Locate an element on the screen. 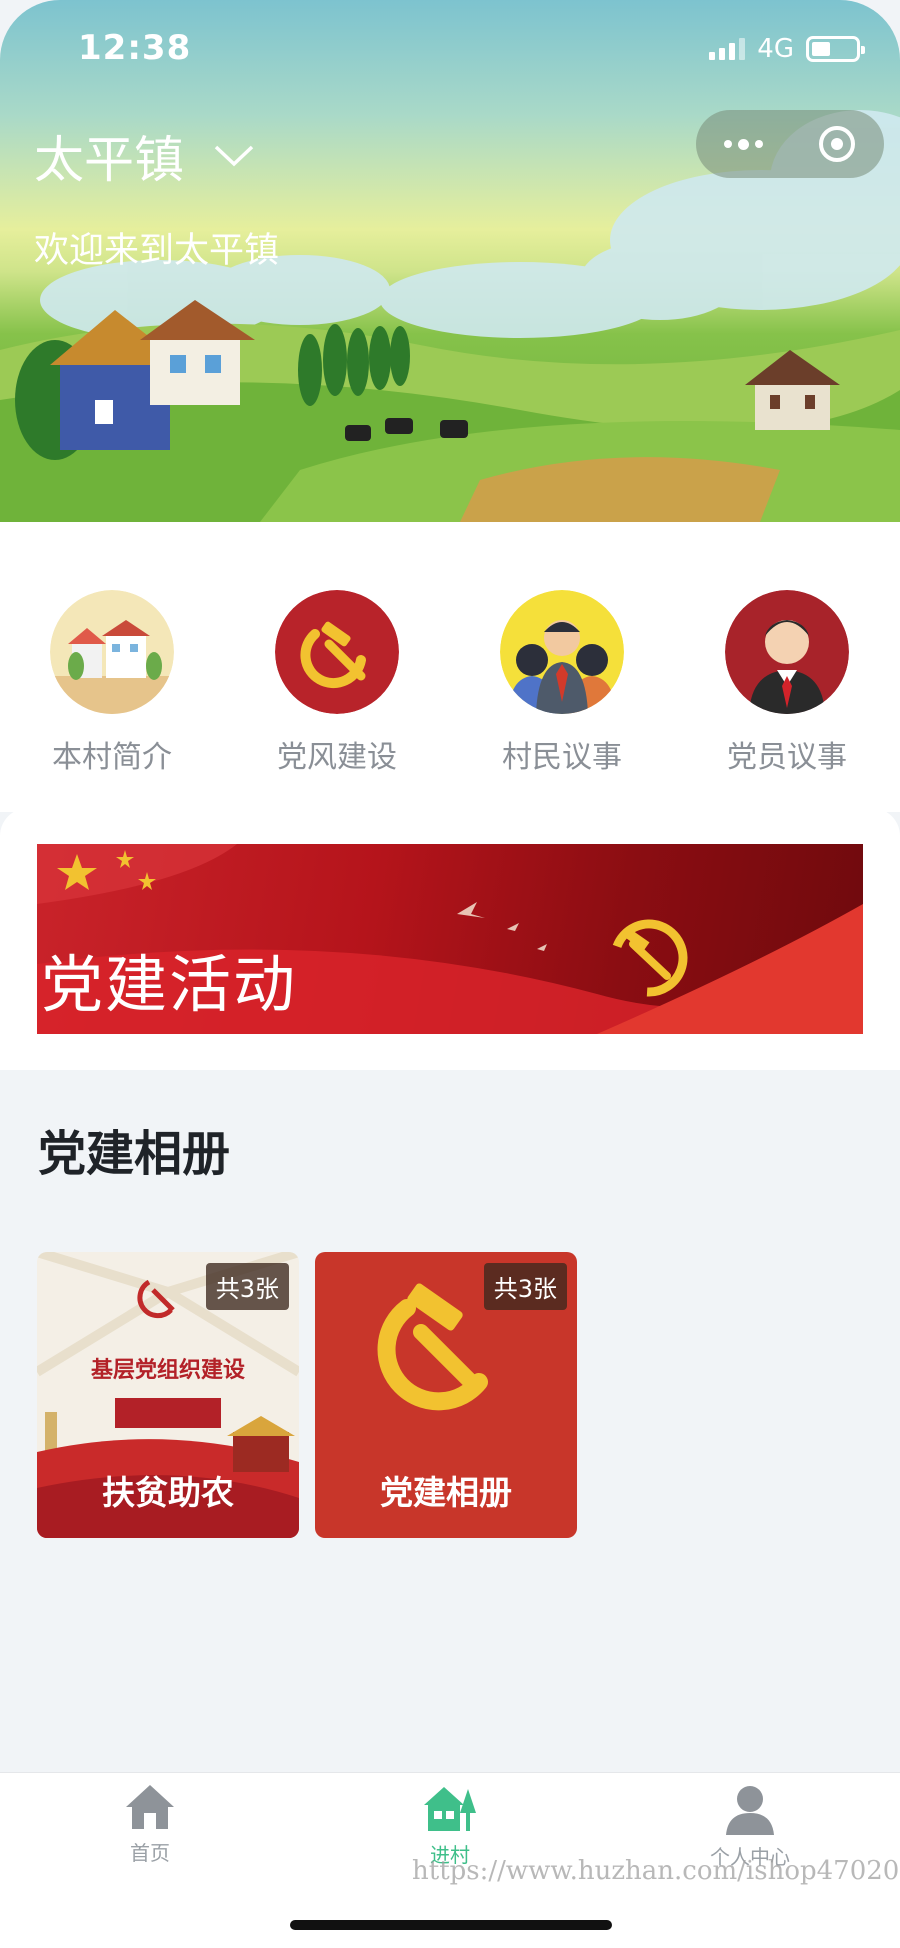 Image resolution: width=900 pixels, height=1948 pixels. quick-nav-label: 本村简介 is located at coordinates (112, 757).